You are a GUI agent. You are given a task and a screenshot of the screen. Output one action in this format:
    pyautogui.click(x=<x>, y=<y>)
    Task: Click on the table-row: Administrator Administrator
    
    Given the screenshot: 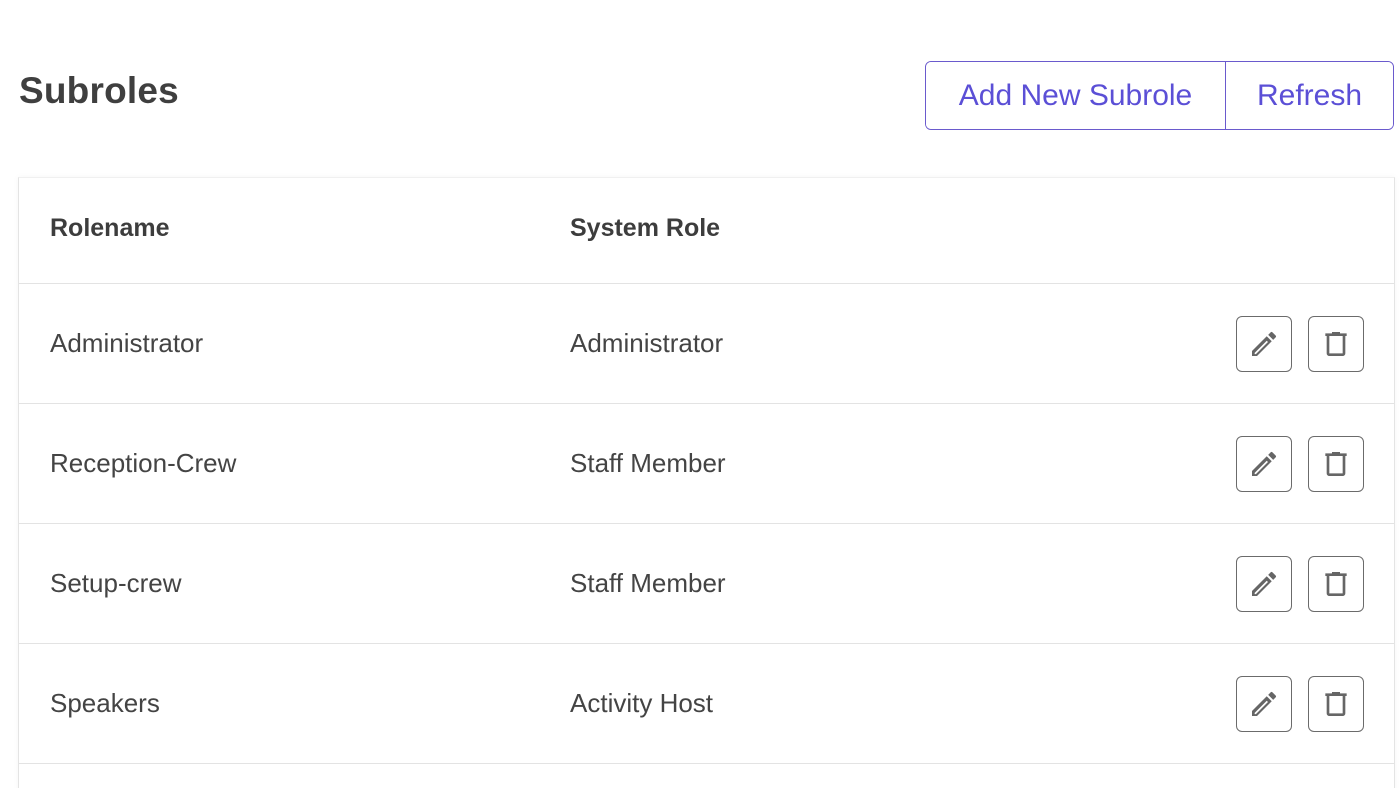 What is the action you would take?
    pyautogui.click(x=706, y=344)
    